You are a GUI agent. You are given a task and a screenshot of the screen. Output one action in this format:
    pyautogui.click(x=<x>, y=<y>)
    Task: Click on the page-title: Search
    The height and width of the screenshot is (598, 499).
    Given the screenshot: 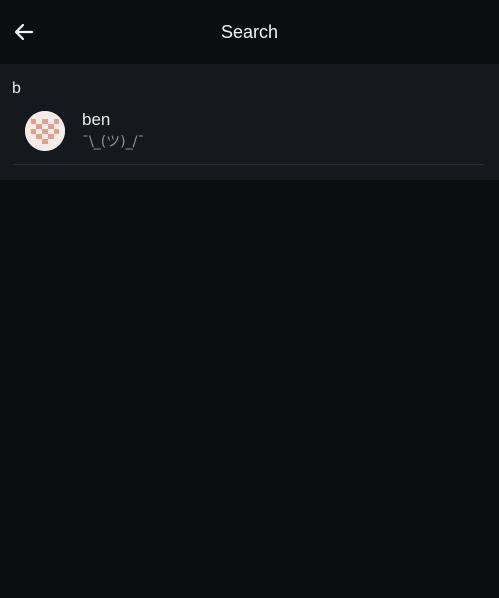 What is the action you would take?
    pyautogui.click(x=249, y=32)
    